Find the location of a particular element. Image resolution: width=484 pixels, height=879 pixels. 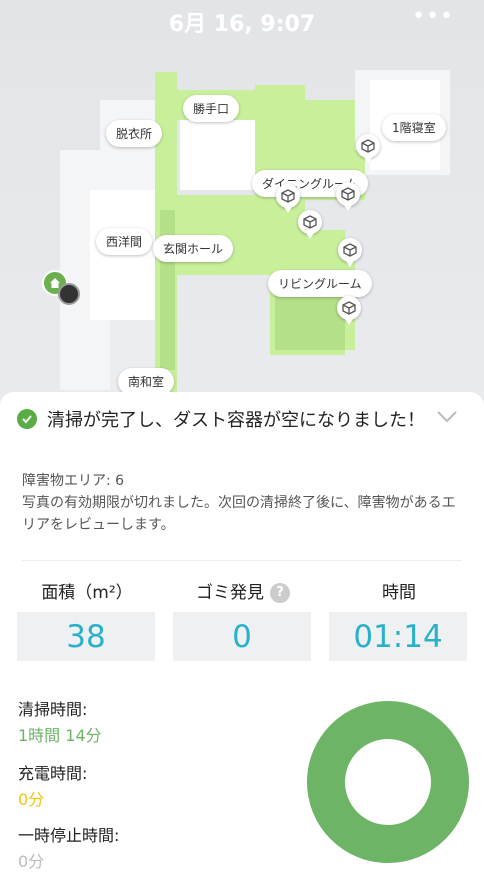

robot-position-icon is located at coordinates (69, 294).